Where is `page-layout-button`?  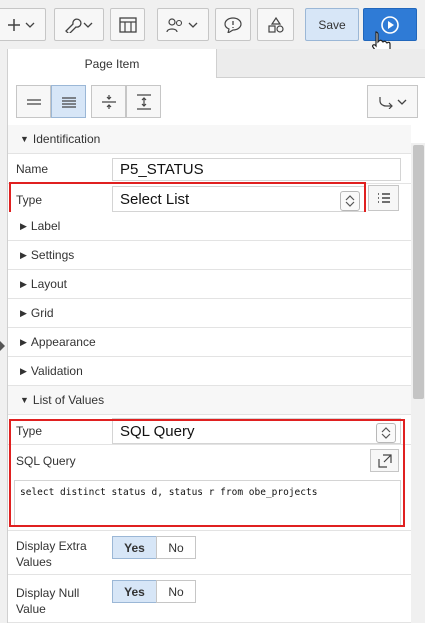 page-layout-button is located at coordinates (127, 24).